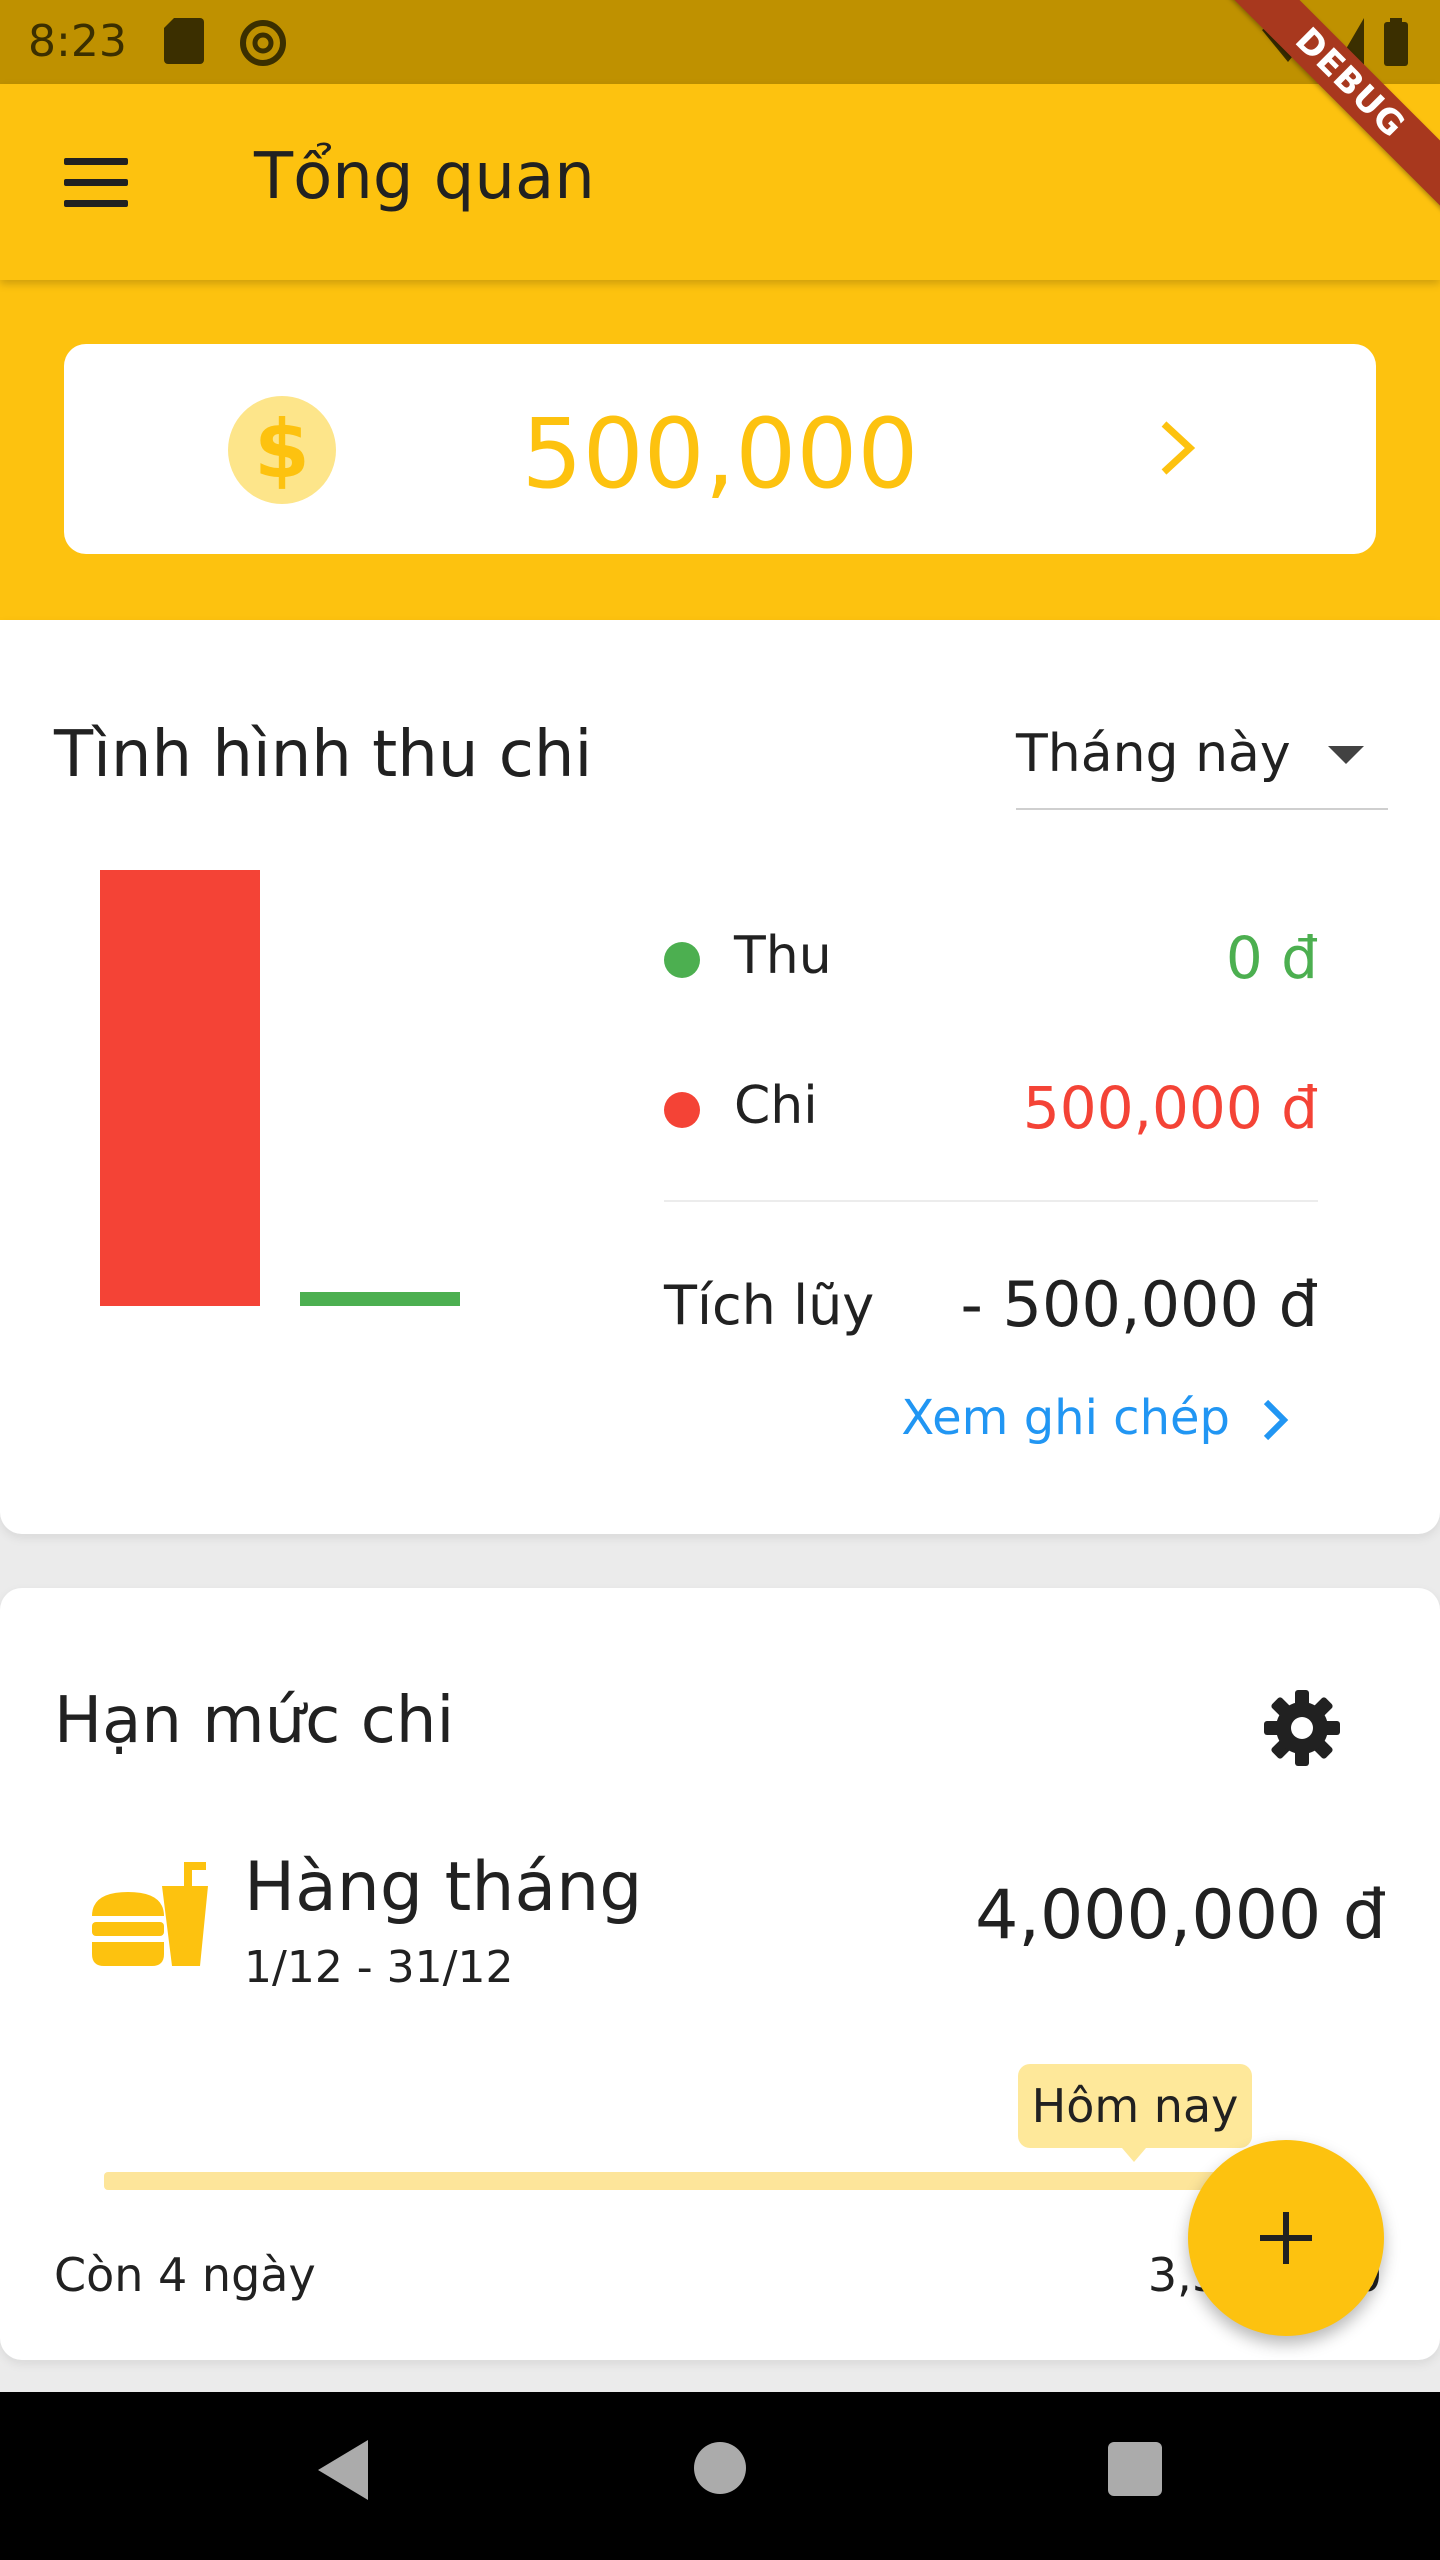 The image size is (1440, 2560). What do you see at coordinates (1135, 2469) in the screenshot?
I see `recents-icon` at bounding box center [1135, 2469].